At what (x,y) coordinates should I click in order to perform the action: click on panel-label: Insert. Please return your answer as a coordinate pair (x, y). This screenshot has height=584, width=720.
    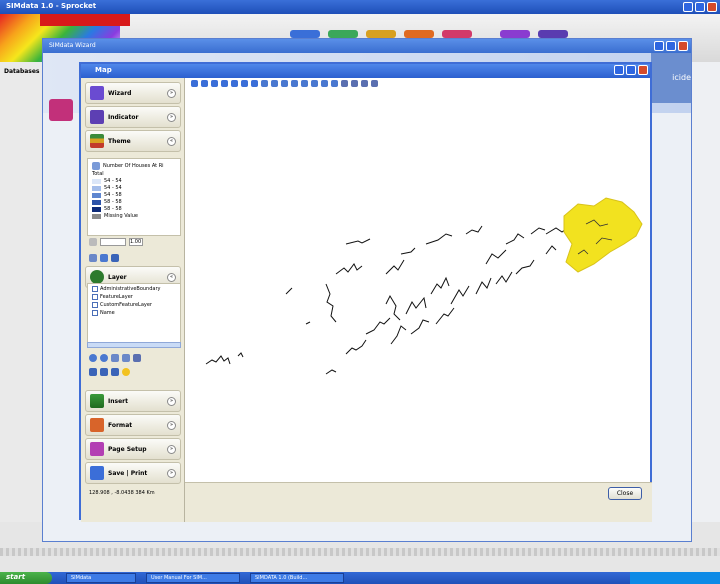
    Looking at the image, I should click on (118, 401).